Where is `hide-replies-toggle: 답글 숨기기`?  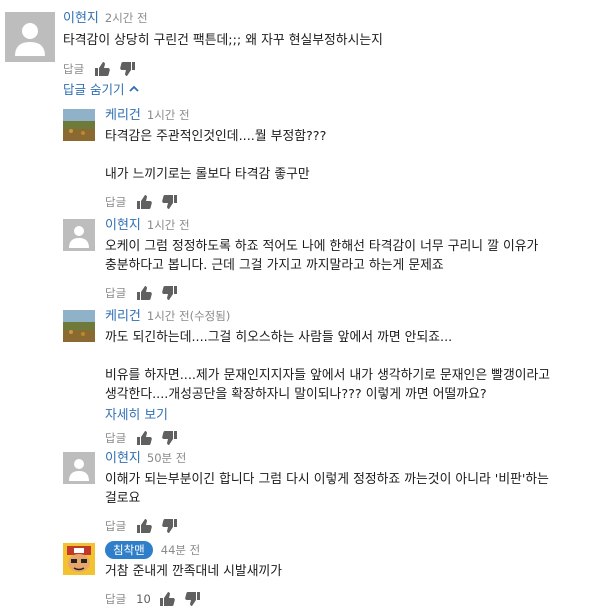
hide-replies-toggle: 답글 숨기기 is located at coordinates (101, 88).